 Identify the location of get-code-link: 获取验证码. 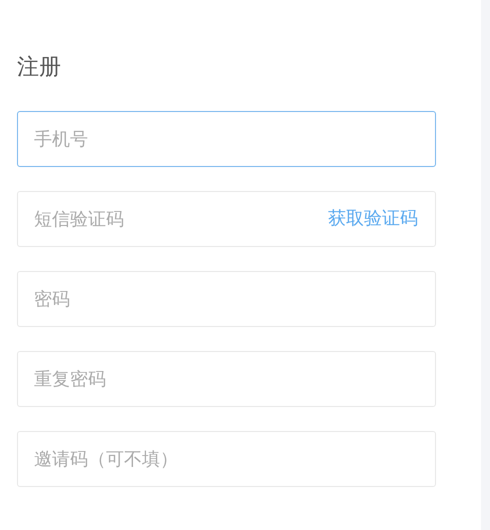
(373, 219).